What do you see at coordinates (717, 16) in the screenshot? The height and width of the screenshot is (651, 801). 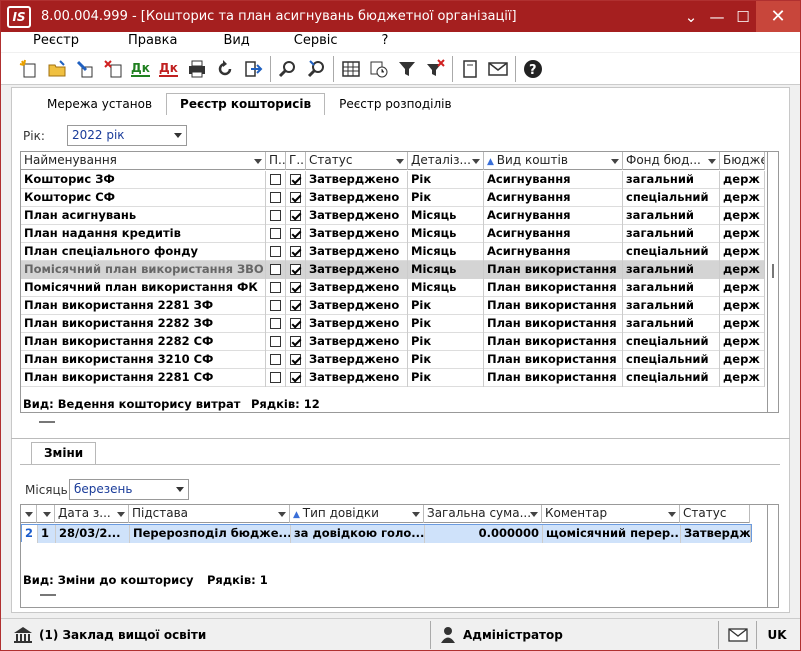 I see `minimize-button: —` at bounding box center [717, 16].